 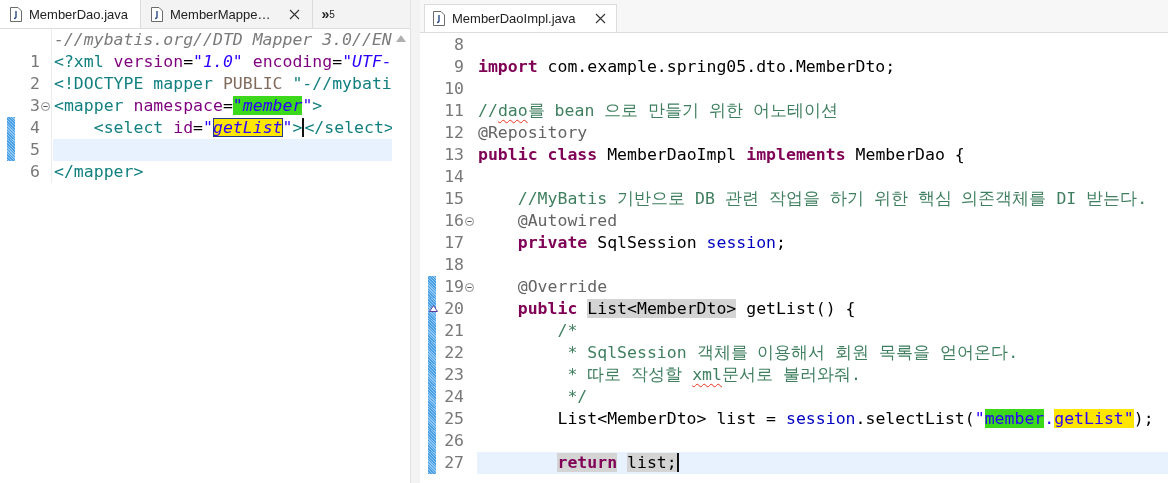 I want to click on code-line: private SqlSession session;, so click(x=651, y=243).